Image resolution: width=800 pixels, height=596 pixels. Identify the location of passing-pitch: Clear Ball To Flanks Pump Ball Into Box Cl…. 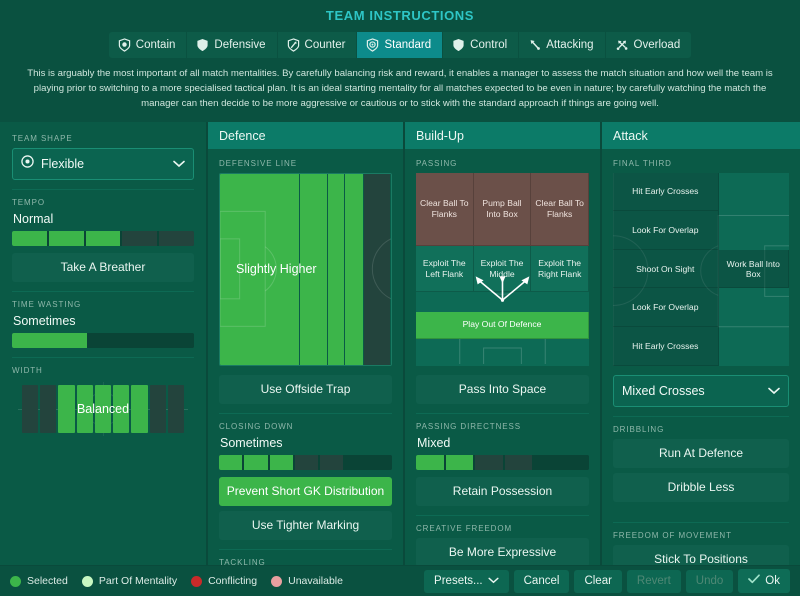
(502, 269).